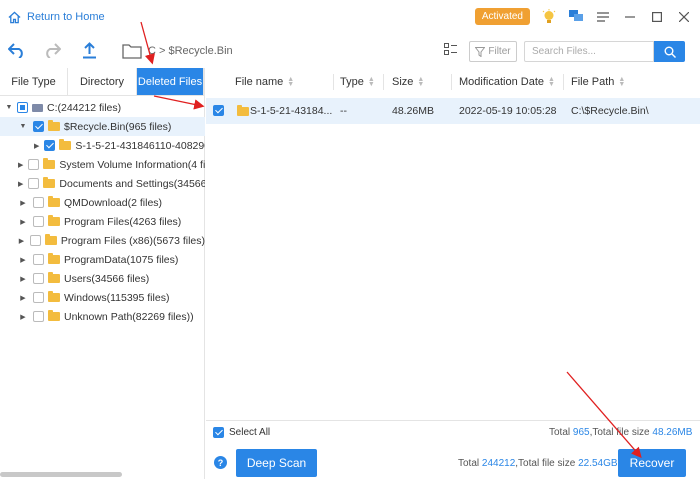 The width and height of the screenshot is (700, 479). I want to click on lightbulb-icon, so click(549, 16).